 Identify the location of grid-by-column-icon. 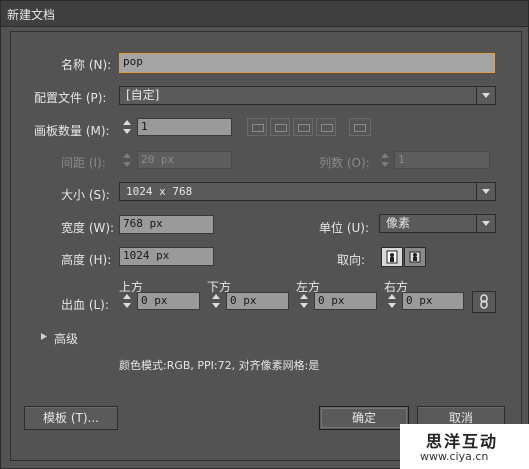
(280, 127).